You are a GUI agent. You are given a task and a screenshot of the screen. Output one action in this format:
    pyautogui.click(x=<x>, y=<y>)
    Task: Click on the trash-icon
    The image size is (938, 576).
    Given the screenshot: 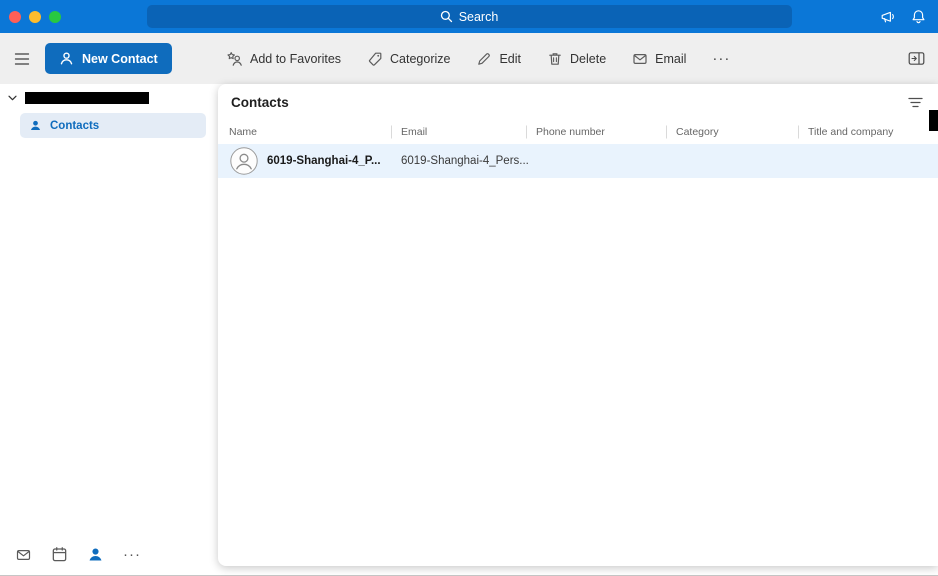 What is the action you would take?
    pyautogui.click(x=555, y=58)
    